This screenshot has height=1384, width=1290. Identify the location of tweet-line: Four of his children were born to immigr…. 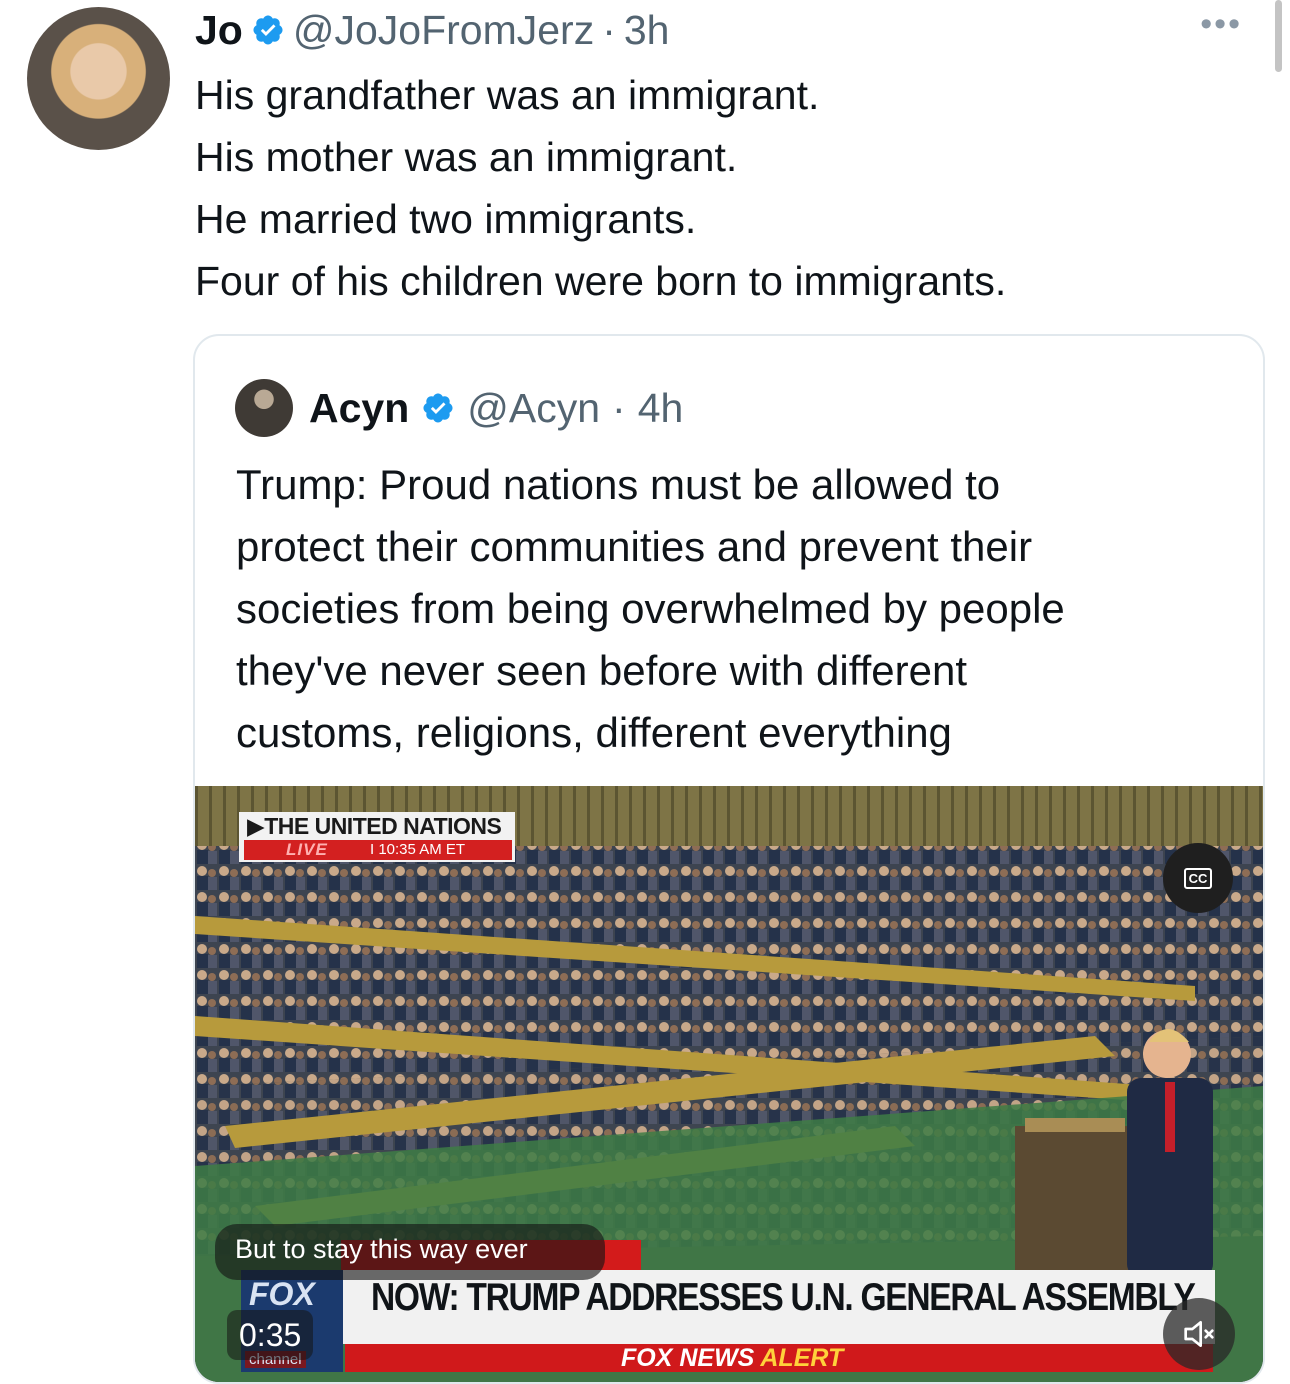
(601, 281).